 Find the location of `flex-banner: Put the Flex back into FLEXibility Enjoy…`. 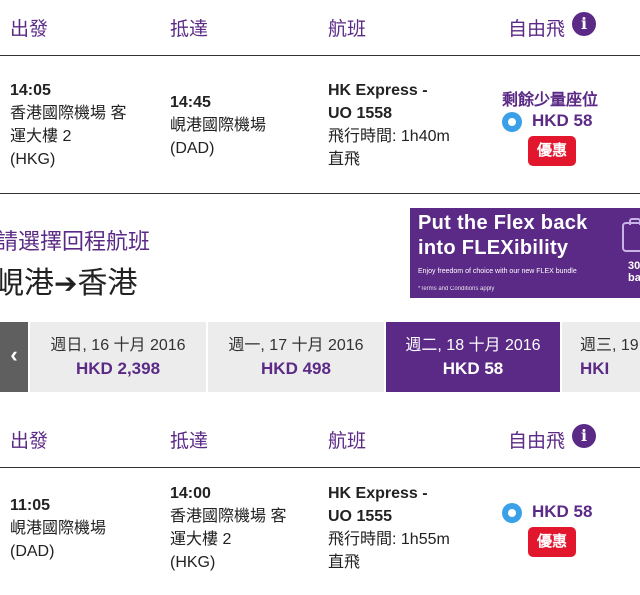

flex-banner: Put the Flex back into FLEXibility Enjoy… is located at coordinates (525, 253).